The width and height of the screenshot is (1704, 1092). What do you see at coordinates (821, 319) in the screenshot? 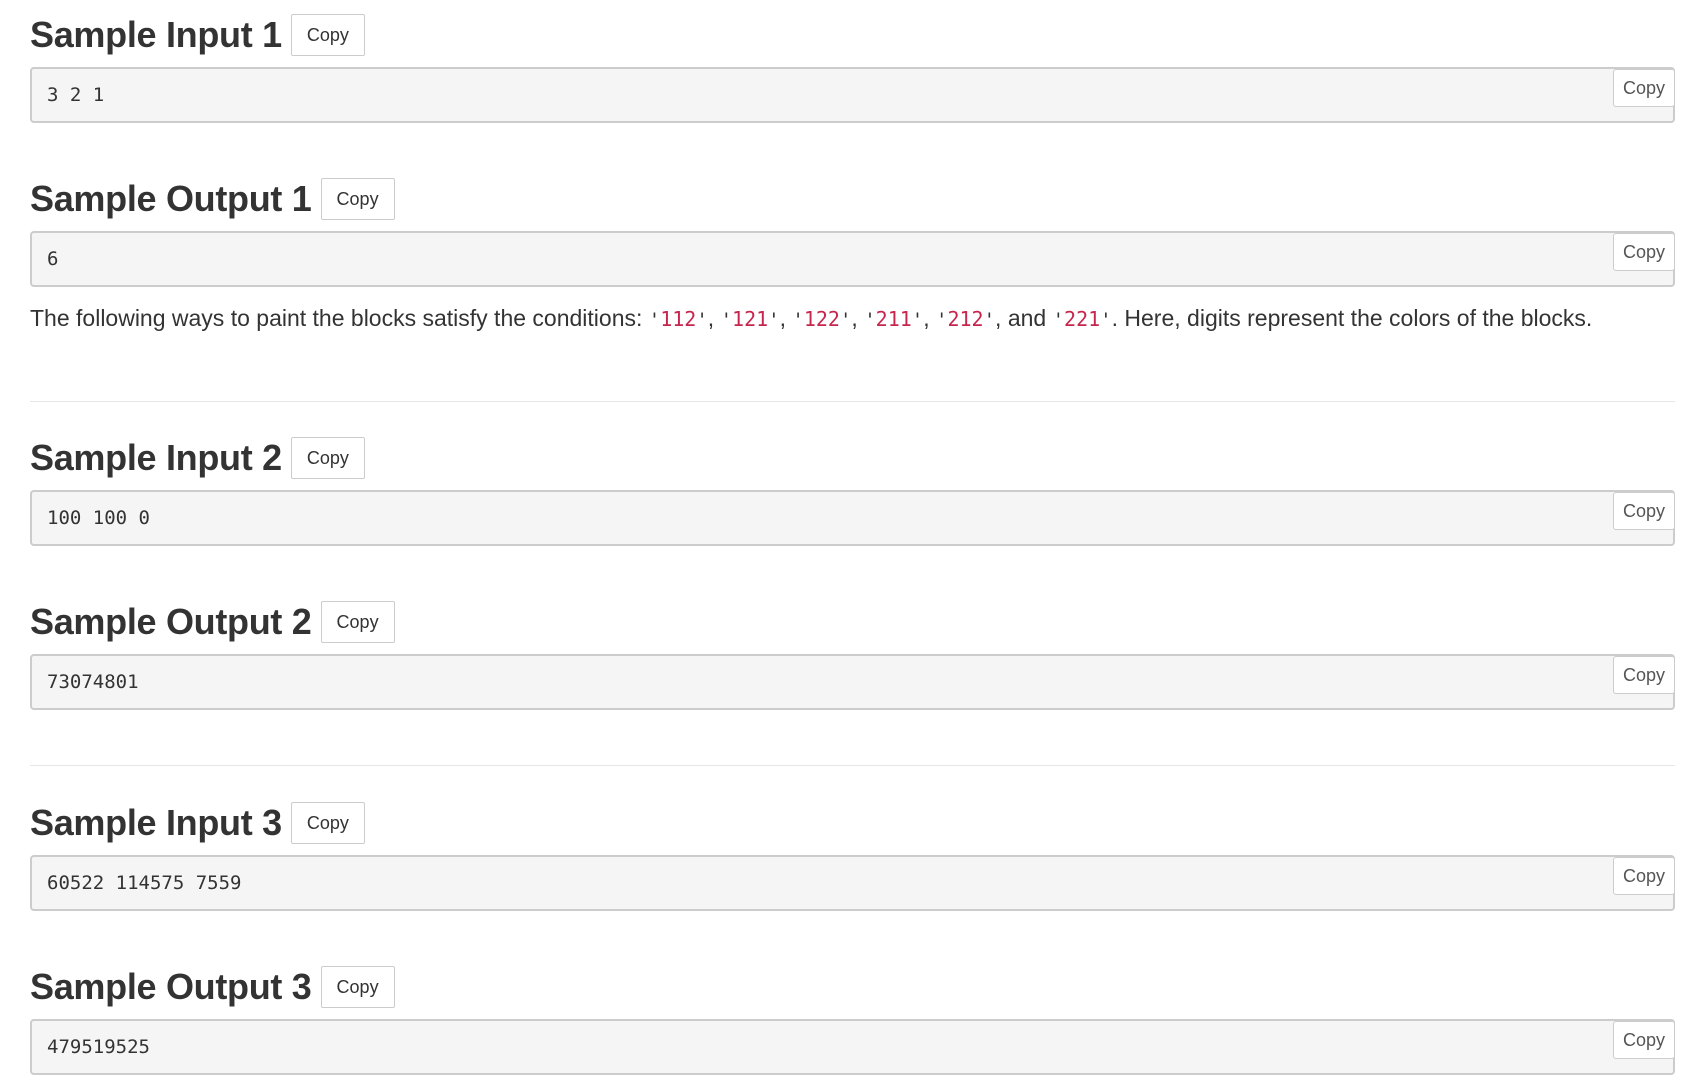
I see `inline-code: 122` at bounding box center [821, 319].